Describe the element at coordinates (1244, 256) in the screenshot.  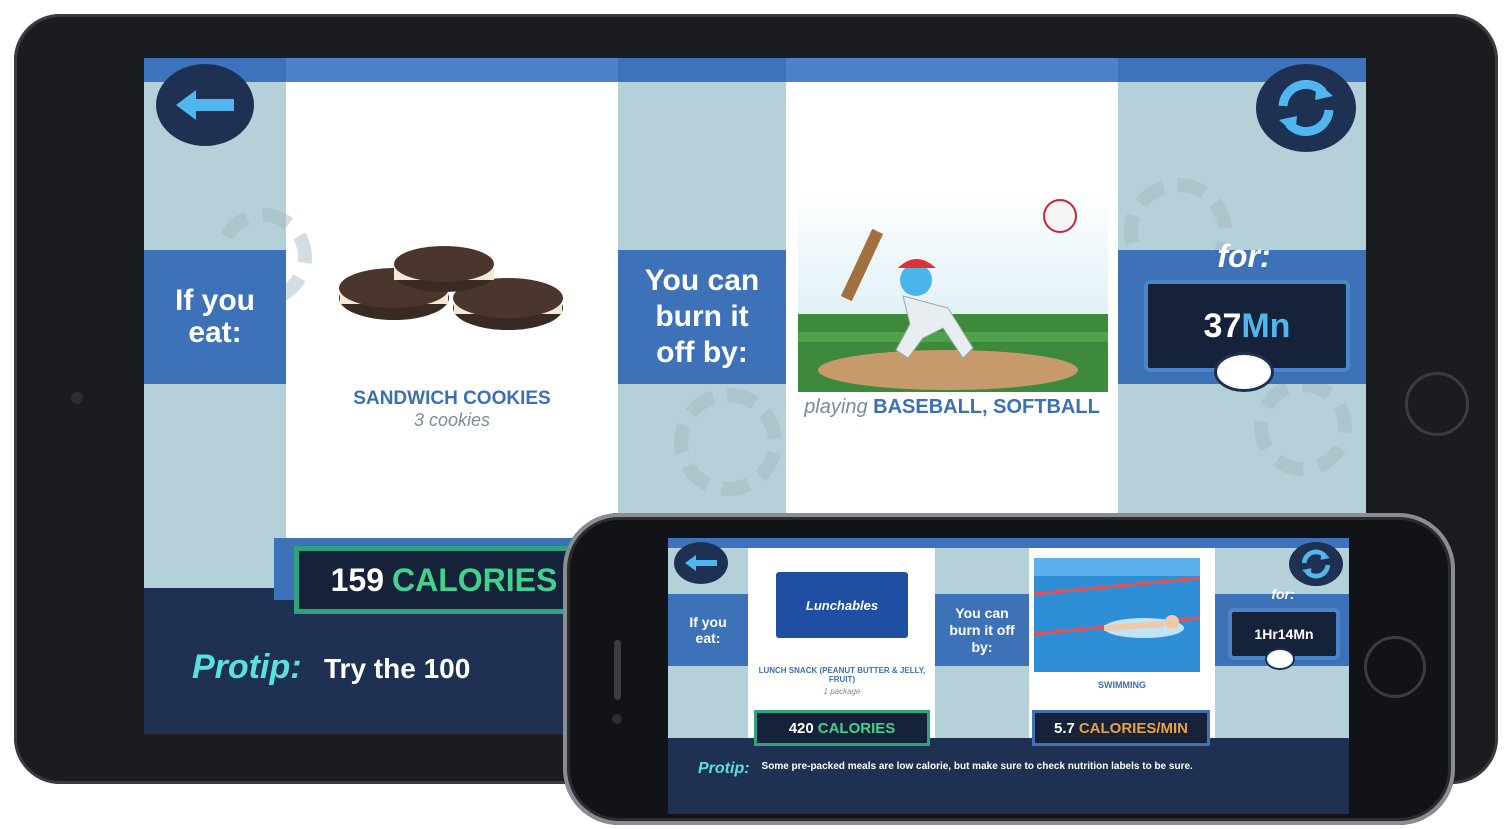
I see `for-label: for:` at that location.